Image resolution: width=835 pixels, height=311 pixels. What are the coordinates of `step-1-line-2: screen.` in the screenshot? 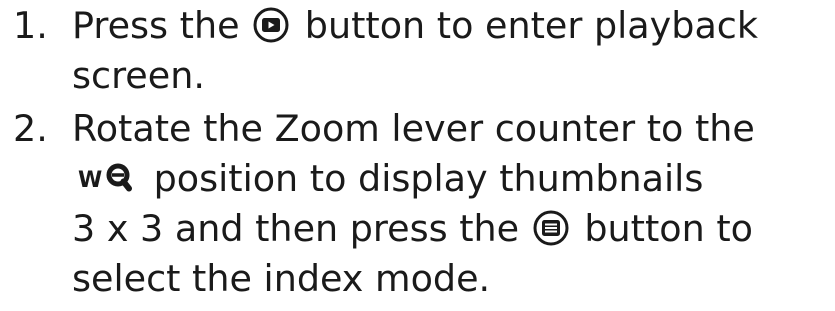 It's located at (138, 75).